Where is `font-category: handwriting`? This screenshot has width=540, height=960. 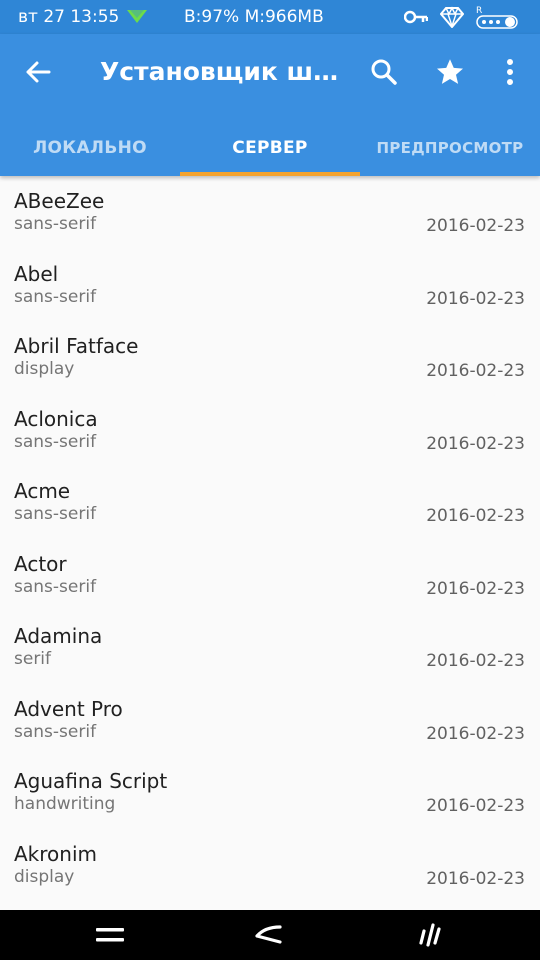
font-category: handwriting is located at coordinates (65, 804).